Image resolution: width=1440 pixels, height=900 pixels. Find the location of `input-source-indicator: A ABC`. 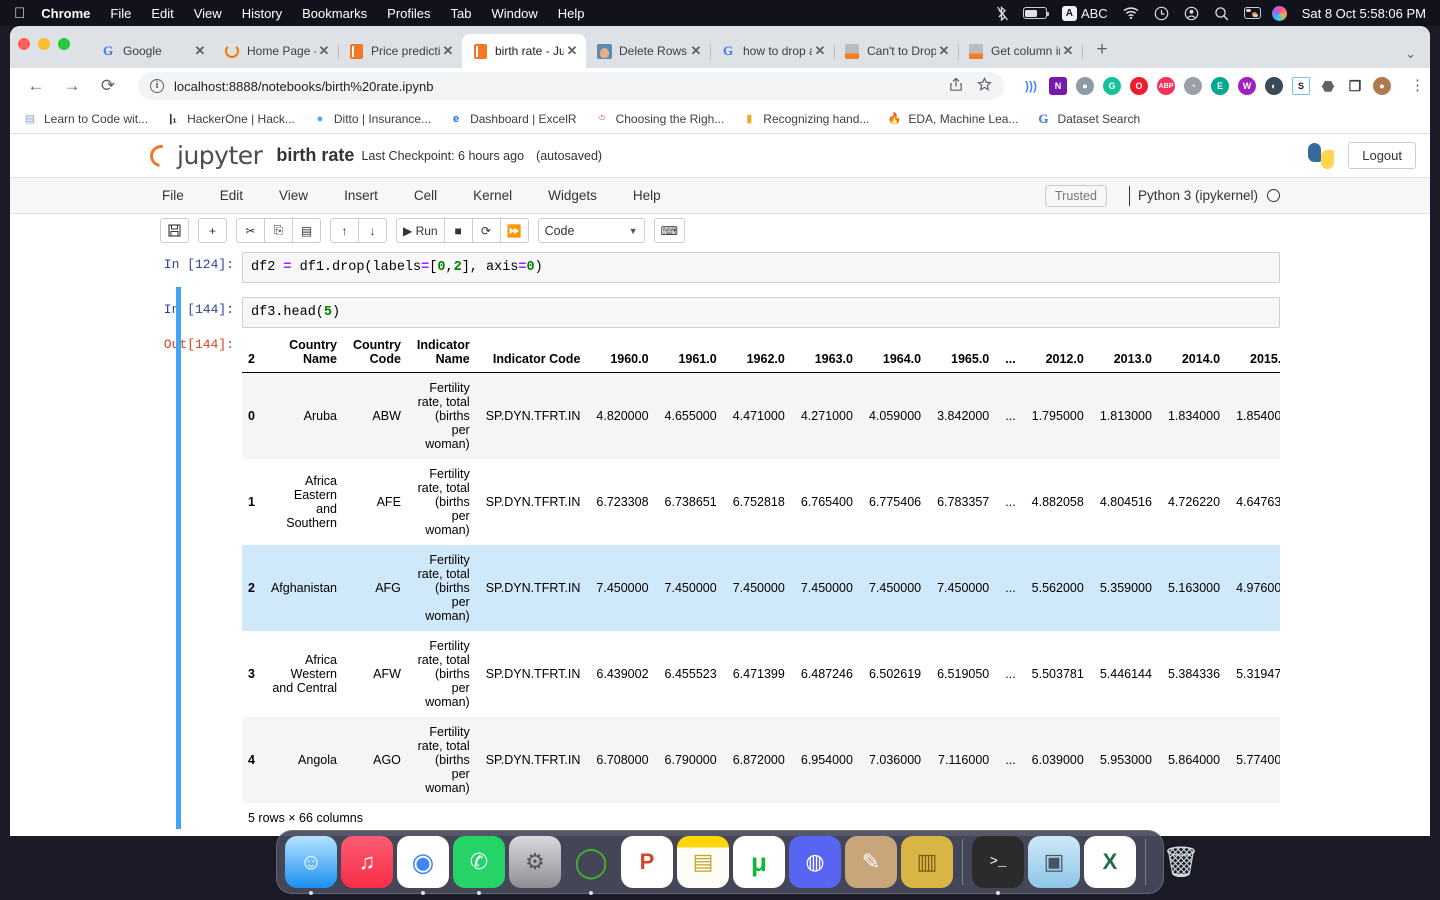

input-source-indicator: A ABC is located at coordinates (1084, 13).